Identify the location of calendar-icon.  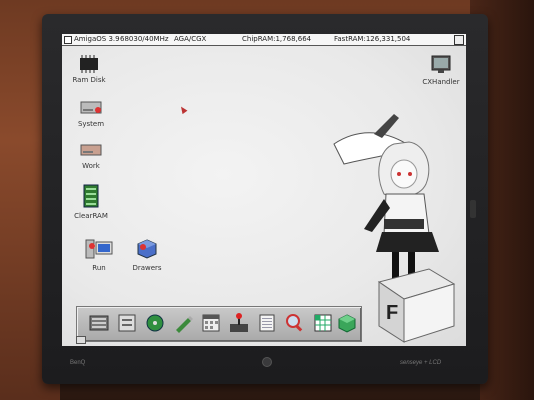
(211, 323).